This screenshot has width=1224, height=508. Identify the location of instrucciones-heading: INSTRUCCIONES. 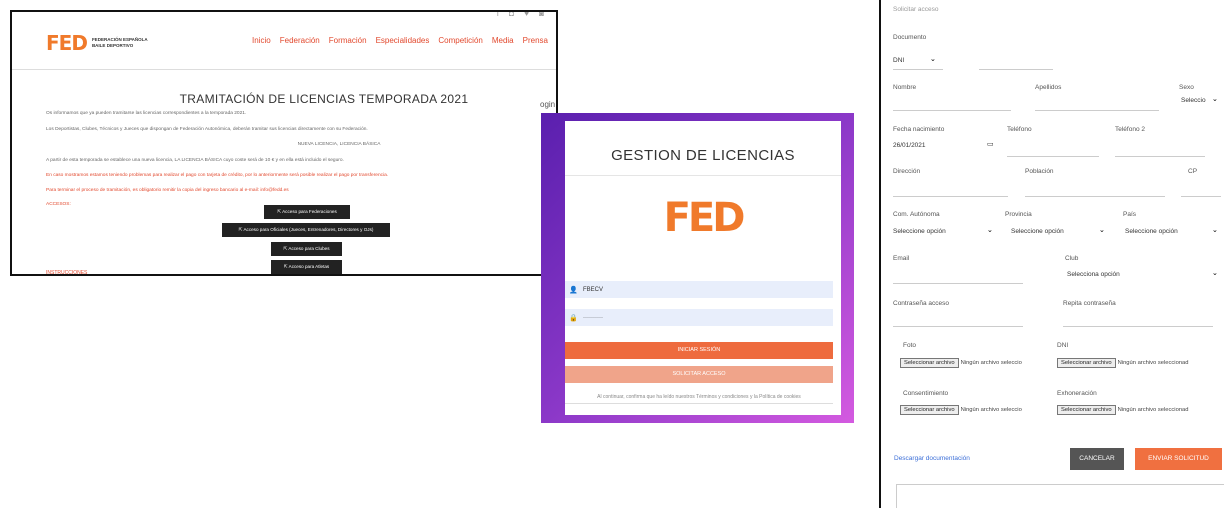
(67, 273).